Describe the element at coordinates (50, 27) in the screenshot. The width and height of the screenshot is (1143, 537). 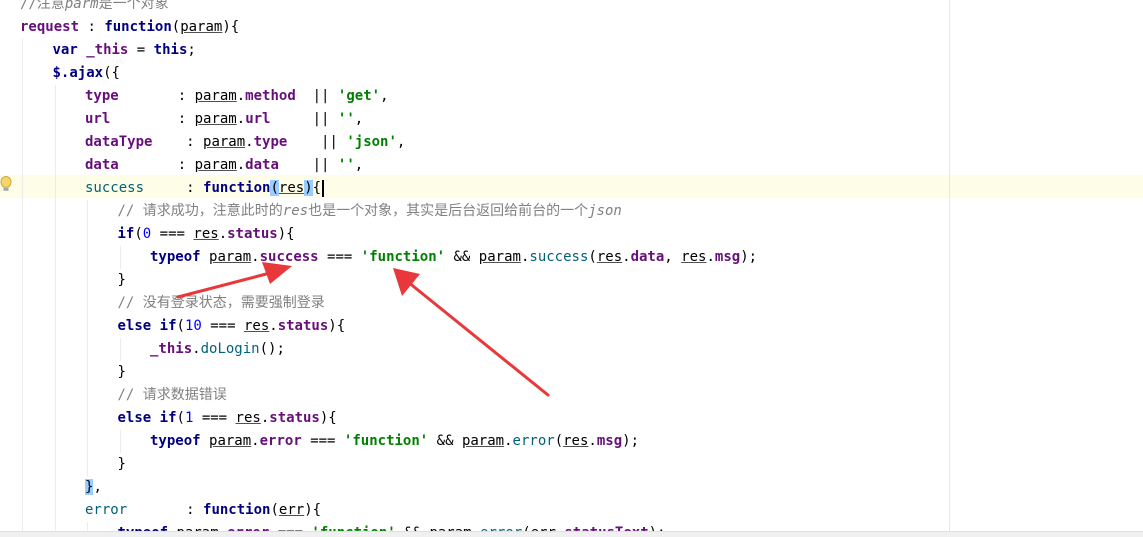
I see `code-token: request` at that location.